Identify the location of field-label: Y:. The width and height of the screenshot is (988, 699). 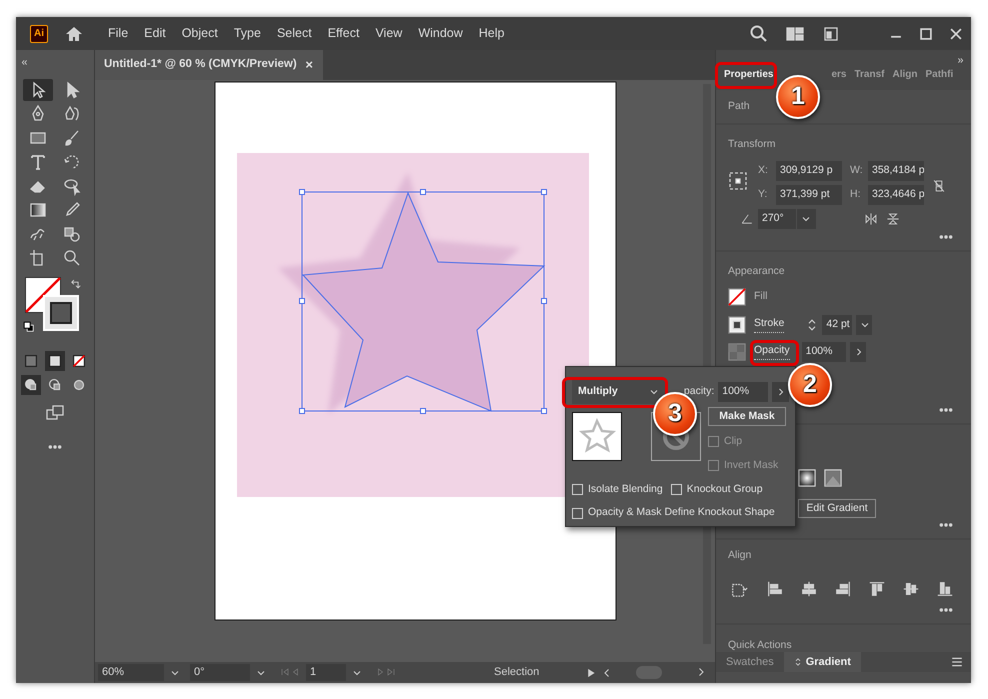
(763, 194).